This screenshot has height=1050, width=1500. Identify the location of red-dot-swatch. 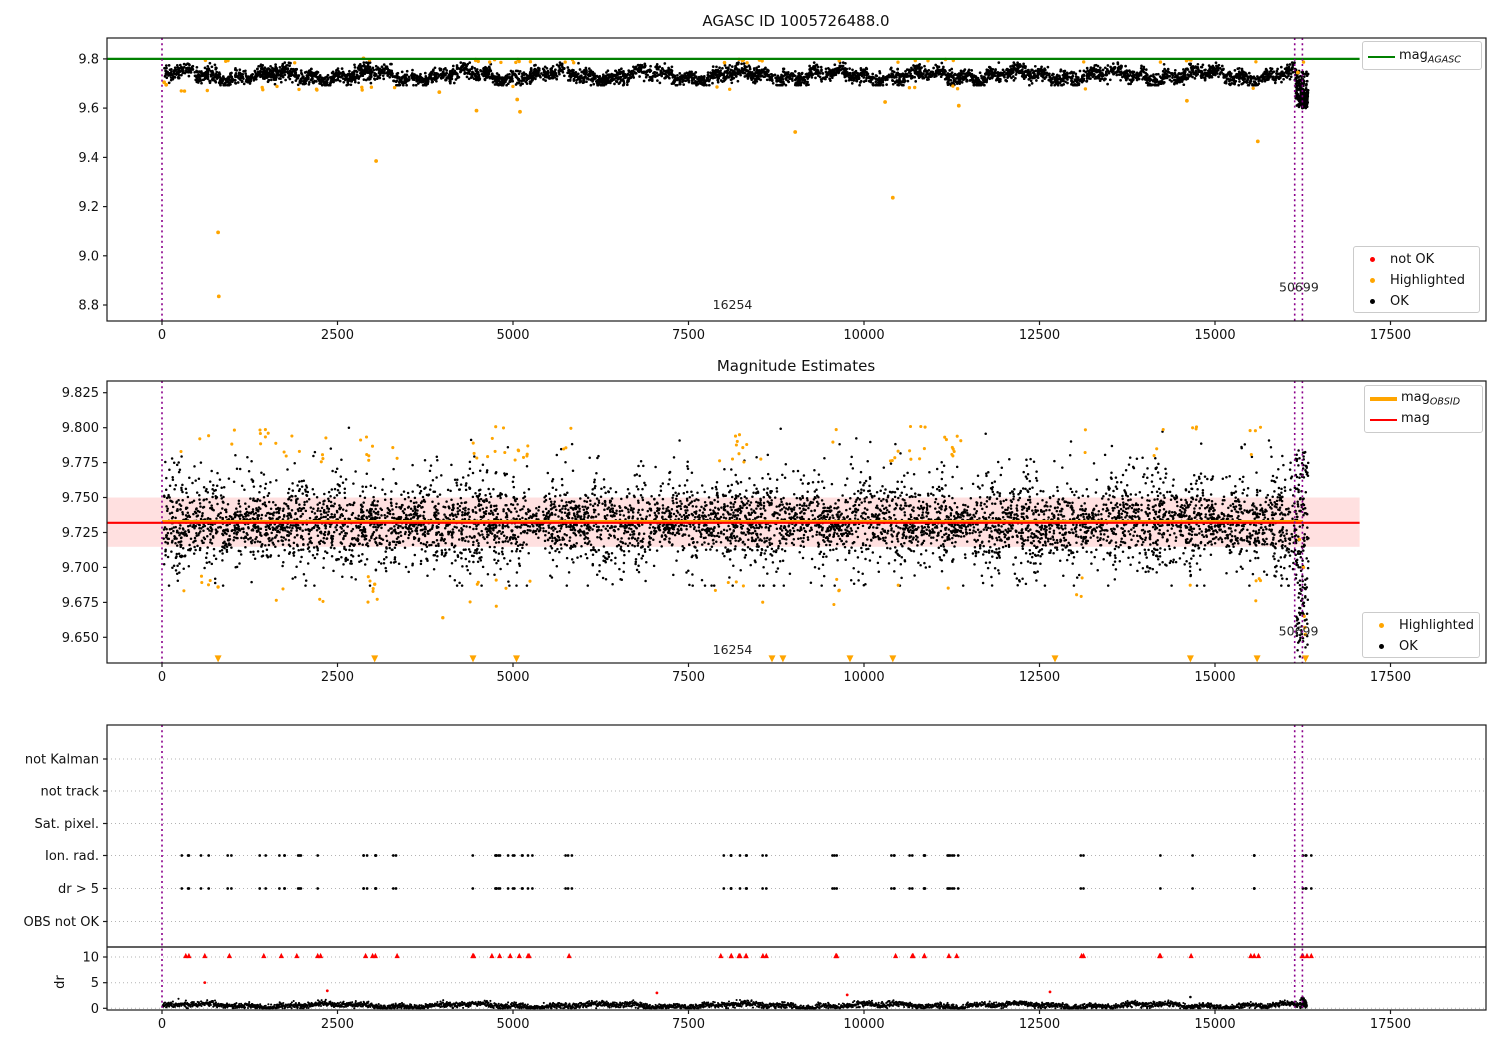
(1372, 259).